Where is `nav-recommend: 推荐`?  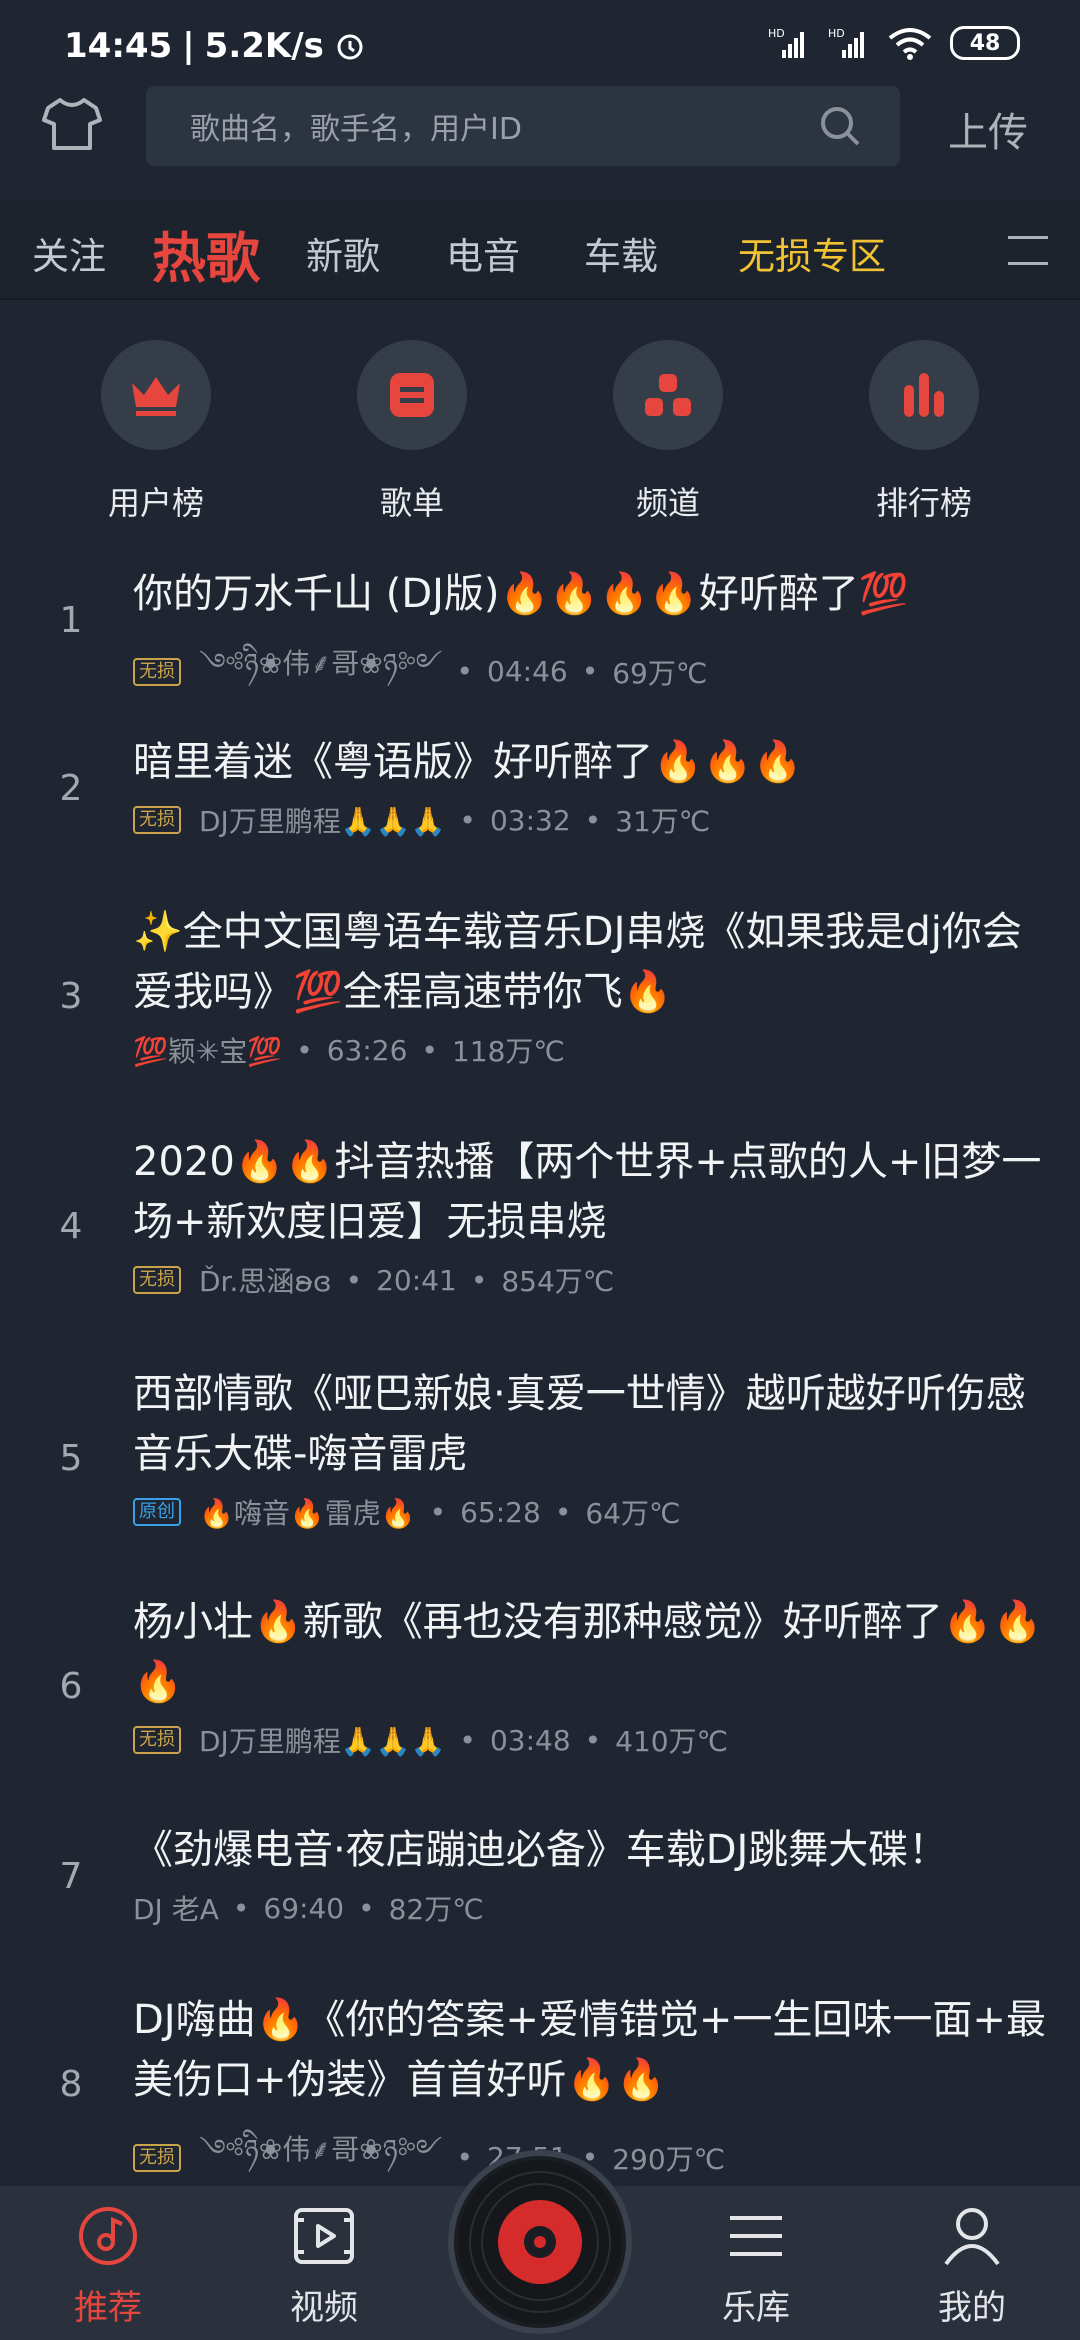
nav-recommend: 推荐 is located at coordinates (108, 2257).